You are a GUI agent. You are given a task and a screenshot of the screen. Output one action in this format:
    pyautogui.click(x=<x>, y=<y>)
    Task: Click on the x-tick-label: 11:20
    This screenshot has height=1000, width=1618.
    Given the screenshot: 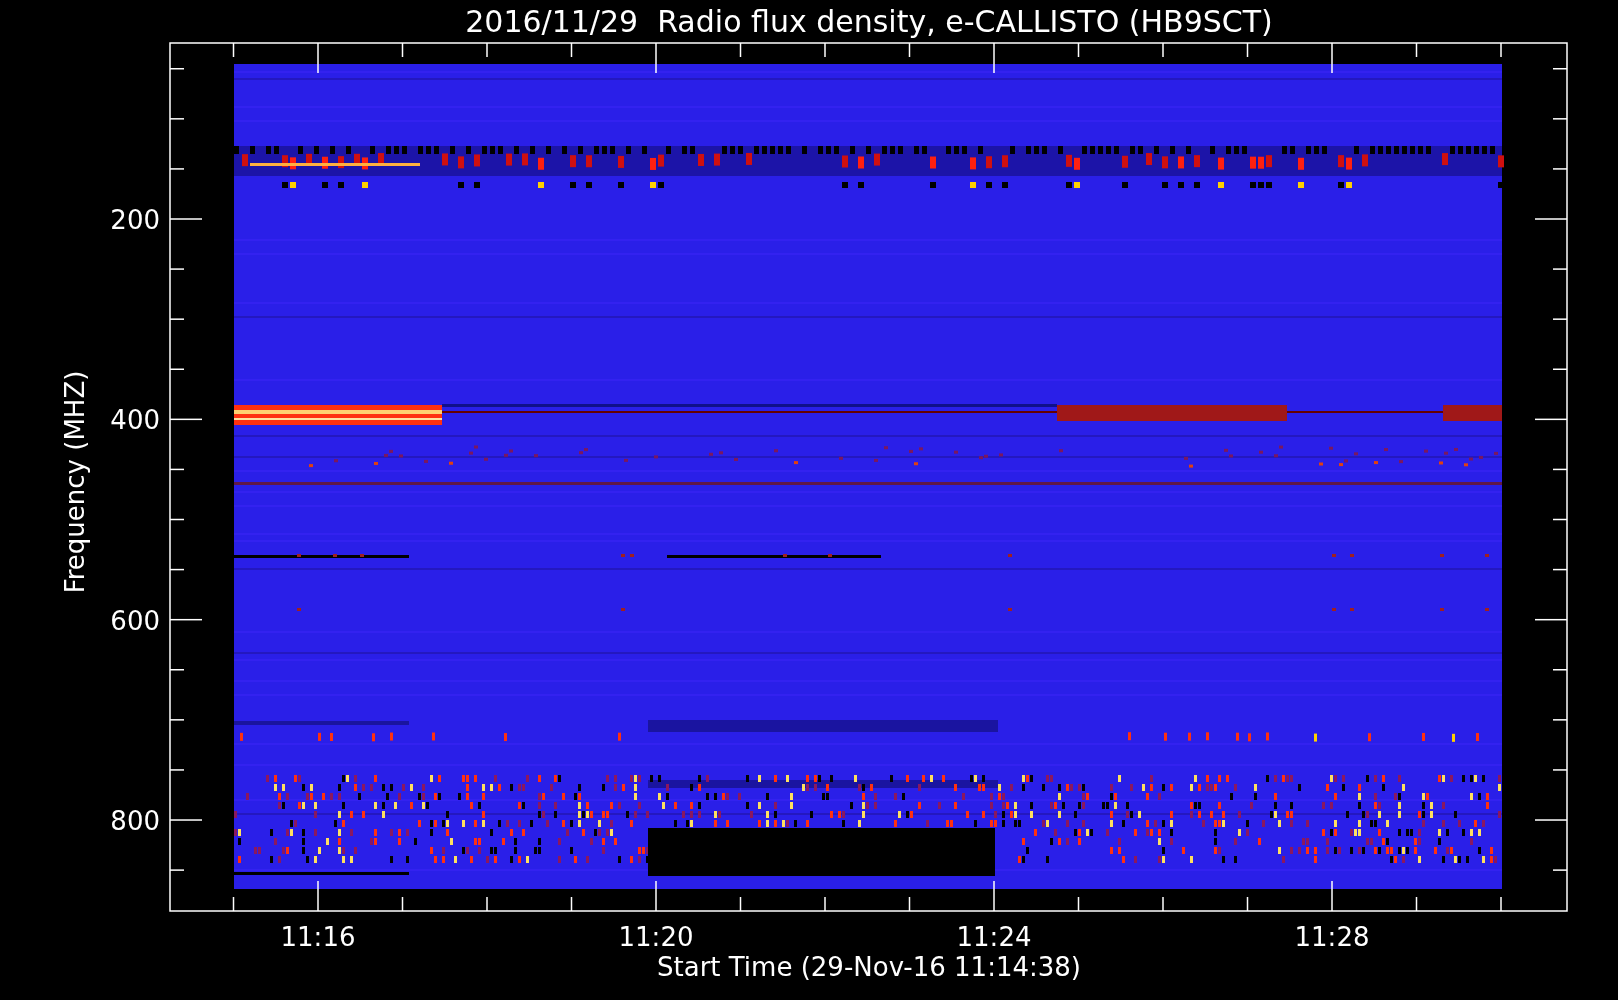 What is the action you would take?
    pyautogui.click(x=656, y=937)
    